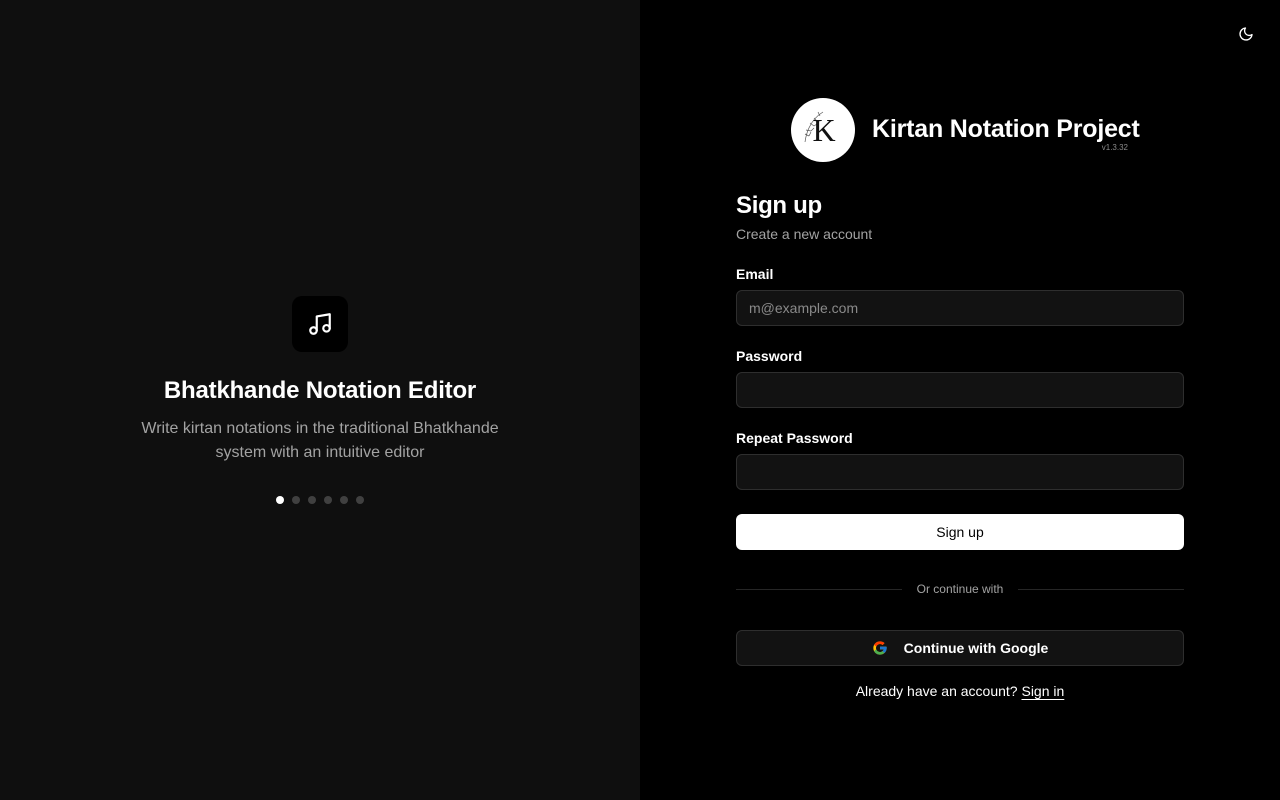 Image resolution: width=1280 pixels, height=800 pixels. I want to click on feature-icon-container, so click(320, 324).